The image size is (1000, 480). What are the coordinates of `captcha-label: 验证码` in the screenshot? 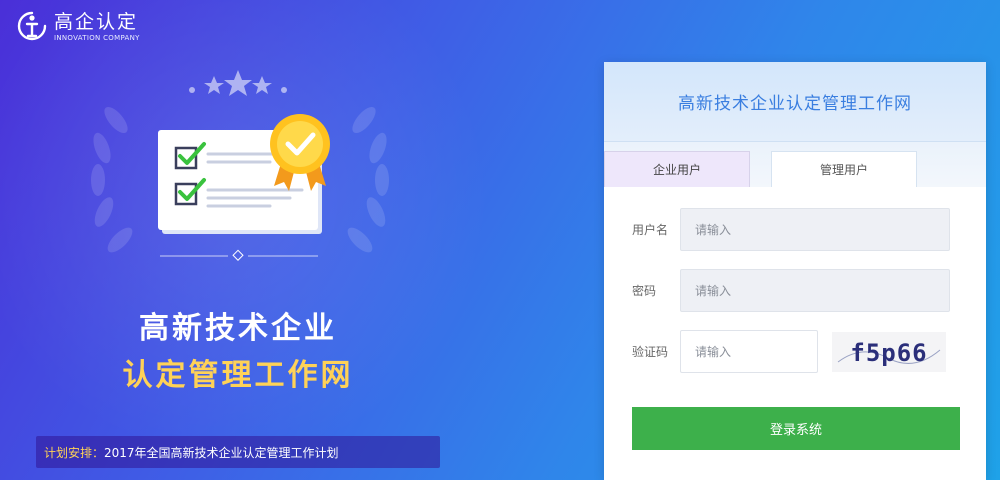 It's located at (650, 352).